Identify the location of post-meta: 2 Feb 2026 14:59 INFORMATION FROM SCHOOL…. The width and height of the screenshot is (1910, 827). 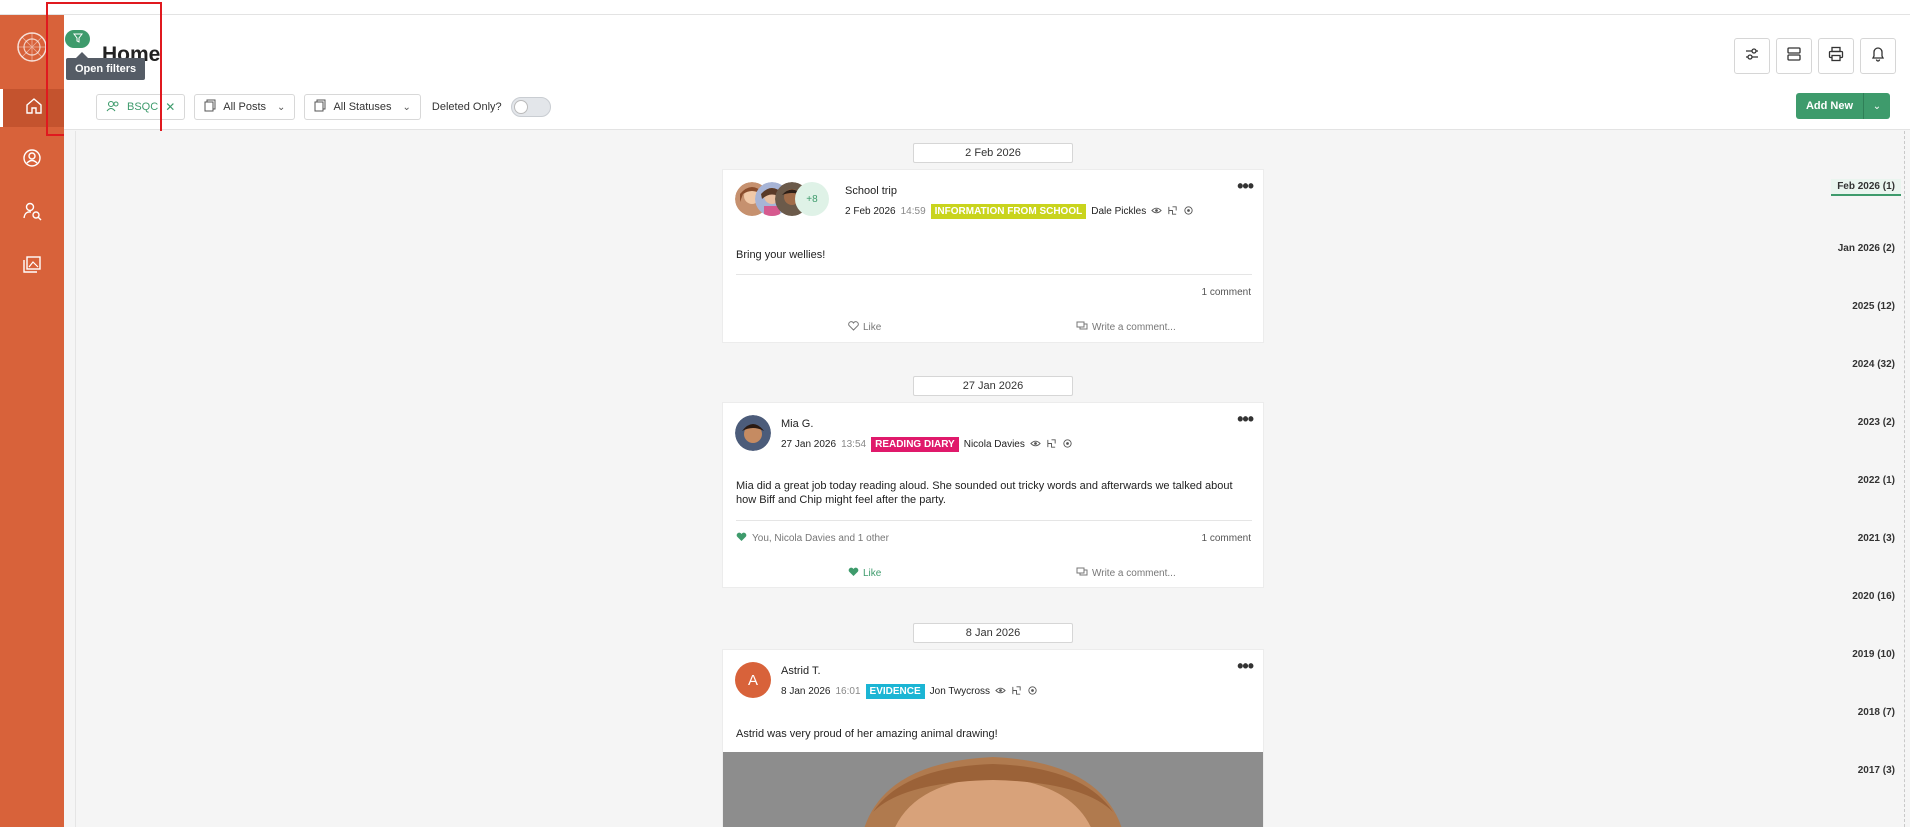
(1019, 211).